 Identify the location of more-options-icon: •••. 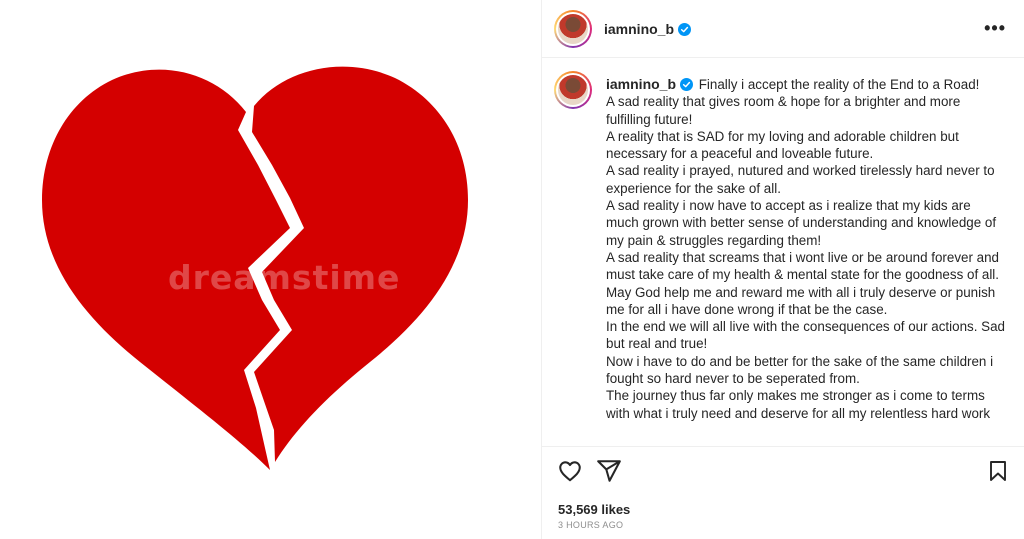
(995, 28).